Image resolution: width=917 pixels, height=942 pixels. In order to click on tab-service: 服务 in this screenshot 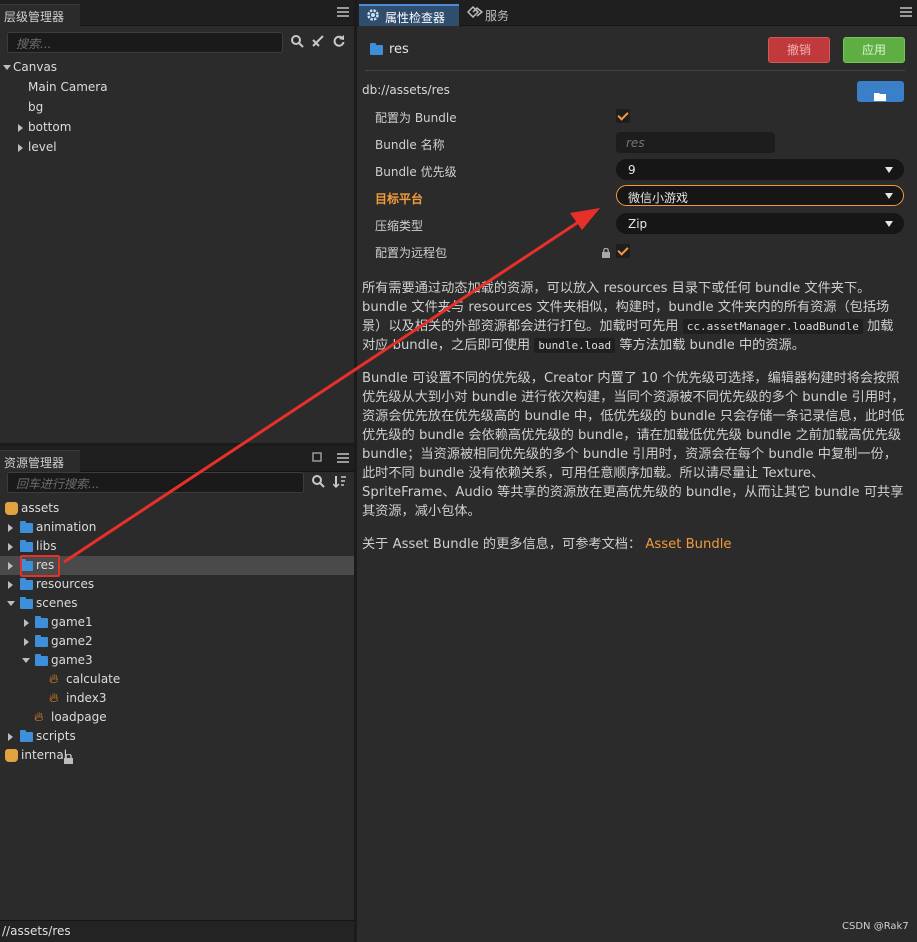, I will do `click(493, 15)`.